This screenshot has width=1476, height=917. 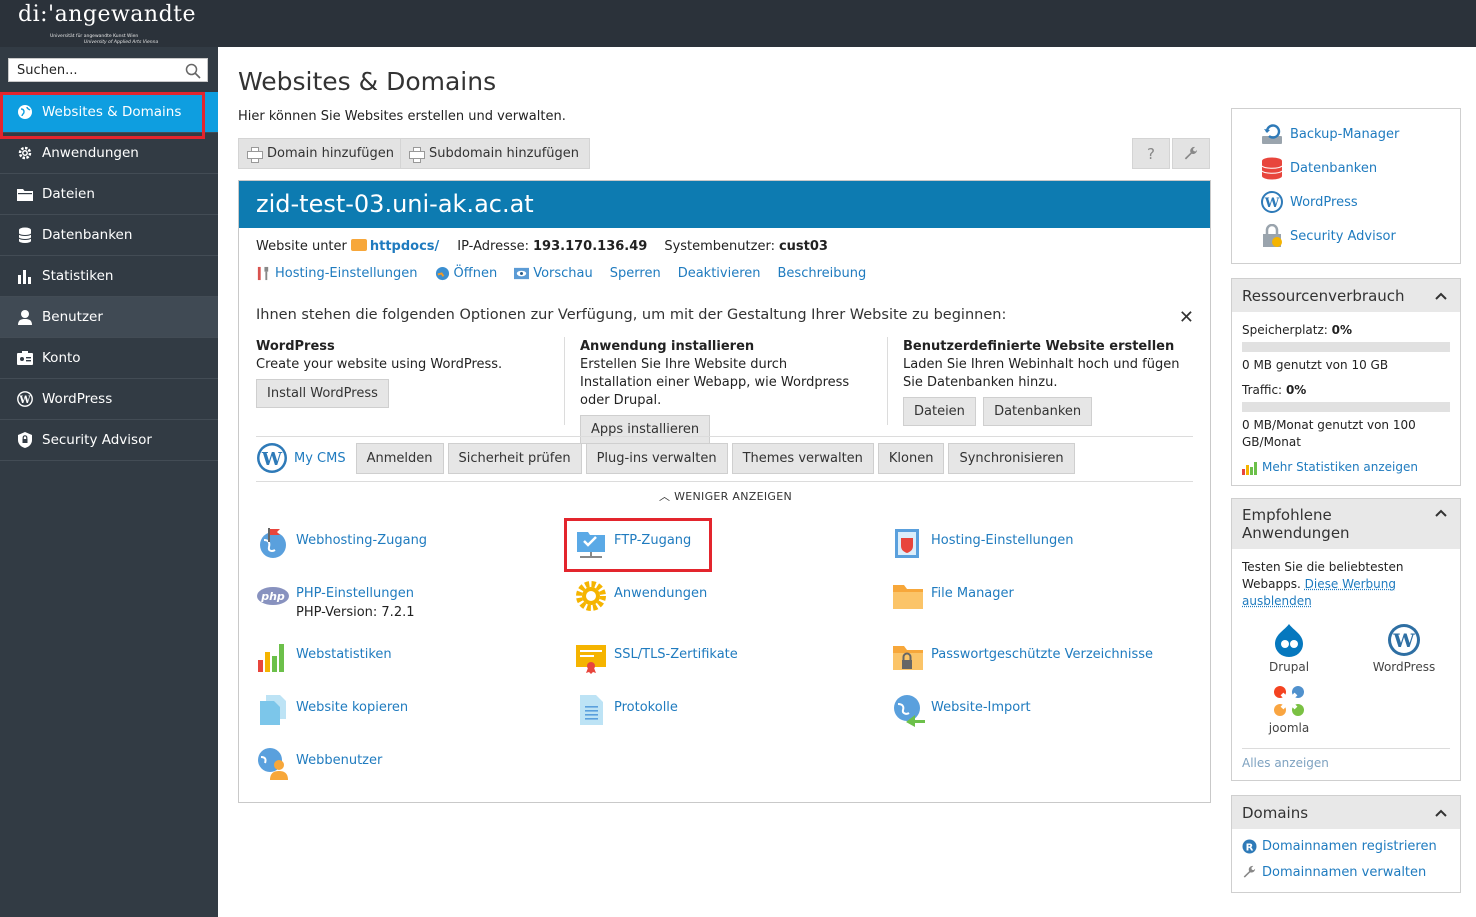 I want to click on tool-web-statistics: Webstatistiken, so click(x=324, y=657).